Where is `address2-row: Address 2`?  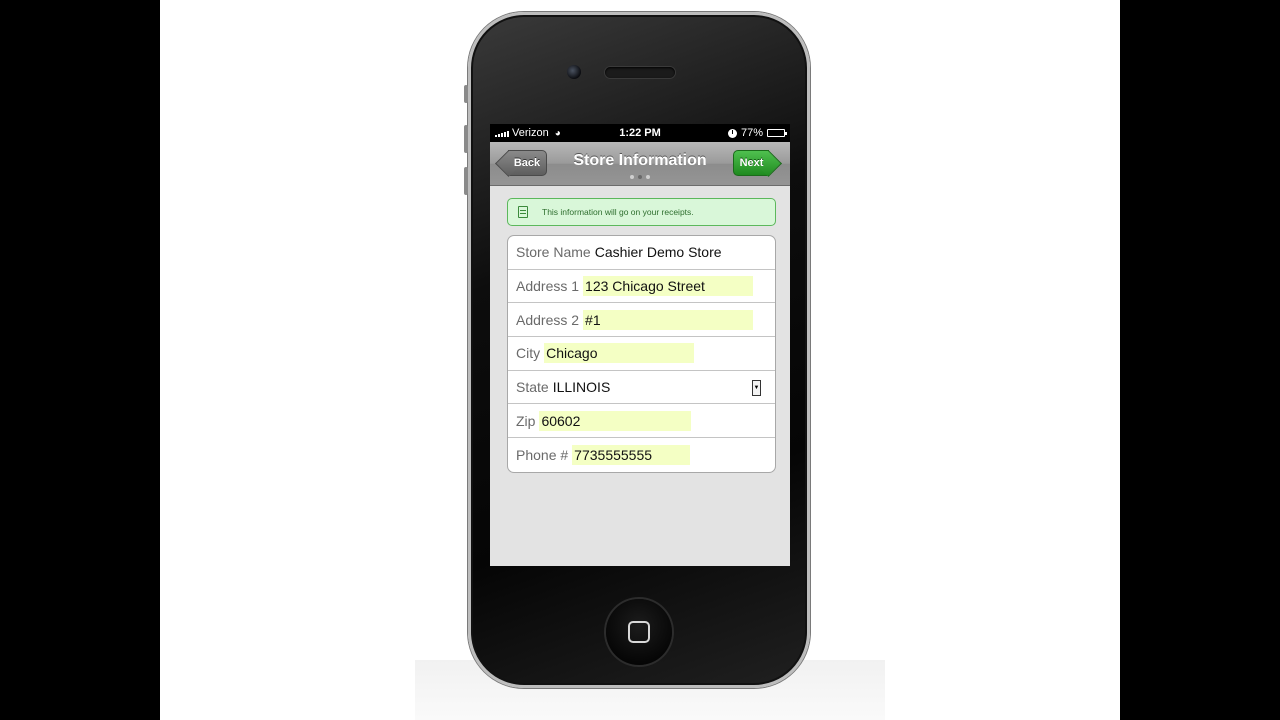 address2-row: Address 2 is located at coordinates (641, 320).